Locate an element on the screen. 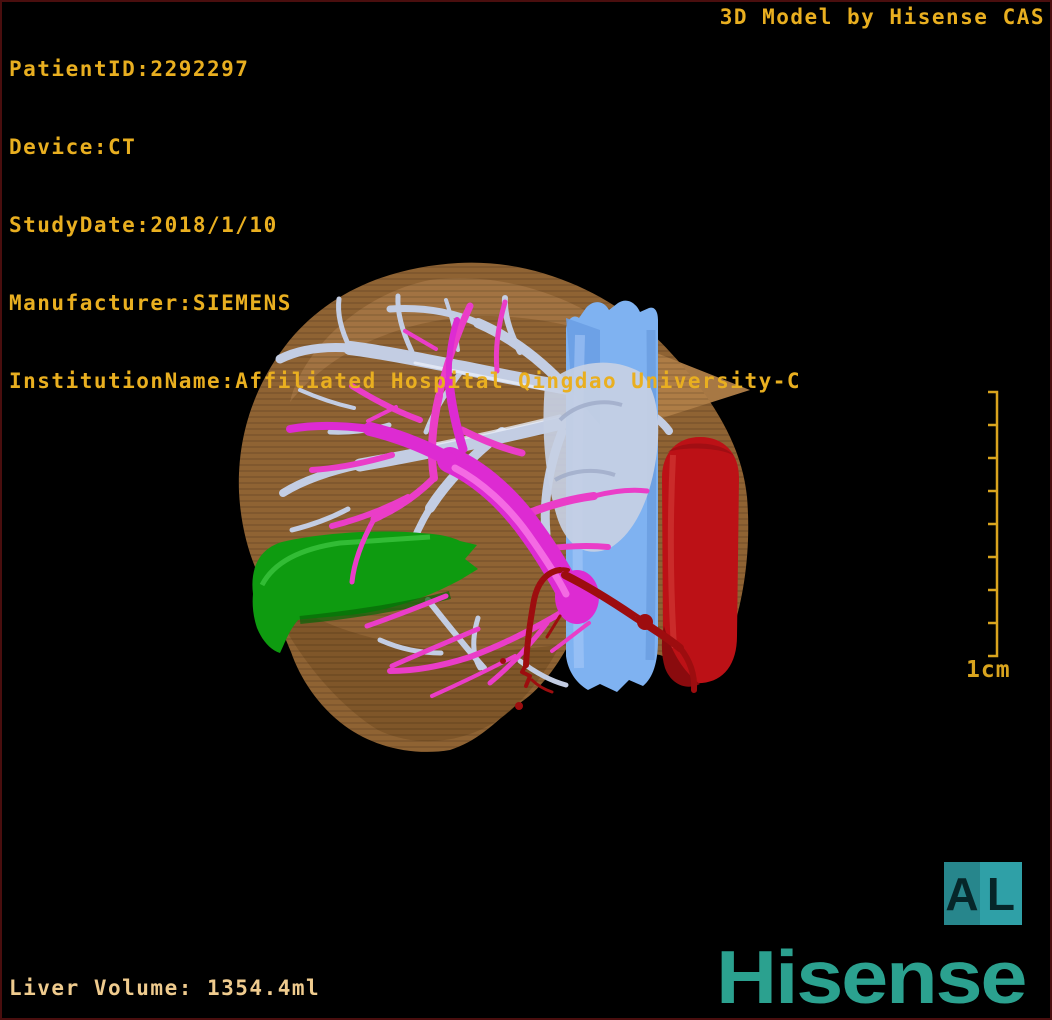 Image resolution: width=1052 pixels, height=1020 pixels. brand-logo: Hisense is located at coordinates (872, 977).